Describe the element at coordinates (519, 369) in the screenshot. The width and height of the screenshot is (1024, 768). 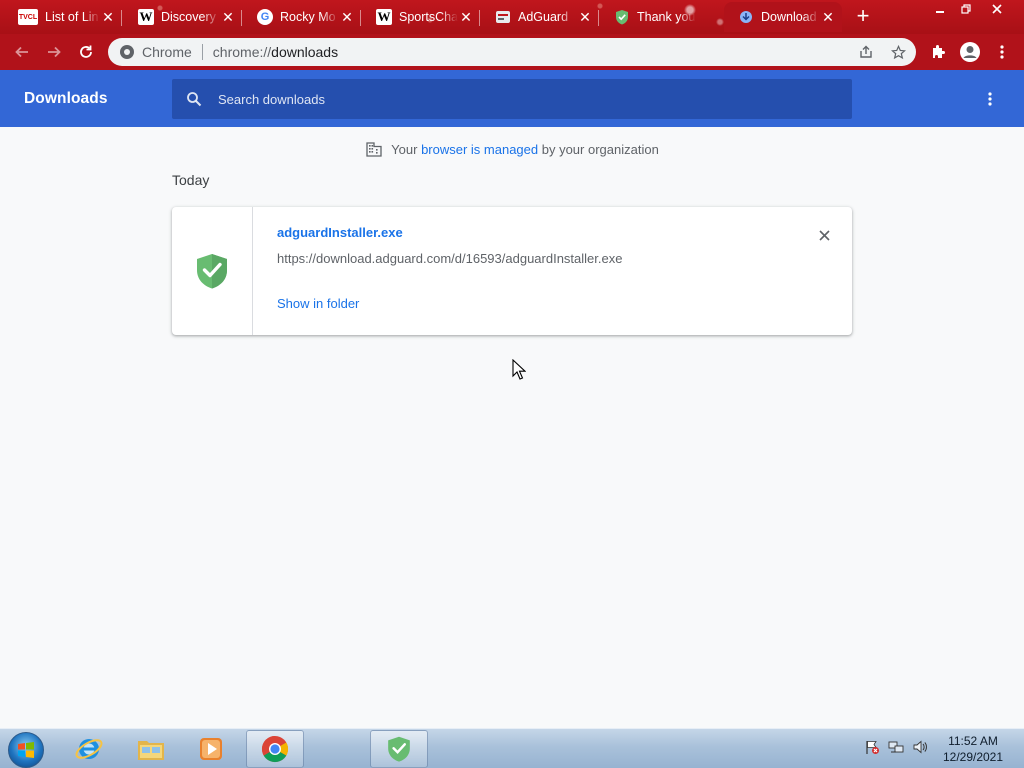
I see `mouse-cursor-icon` at that location.